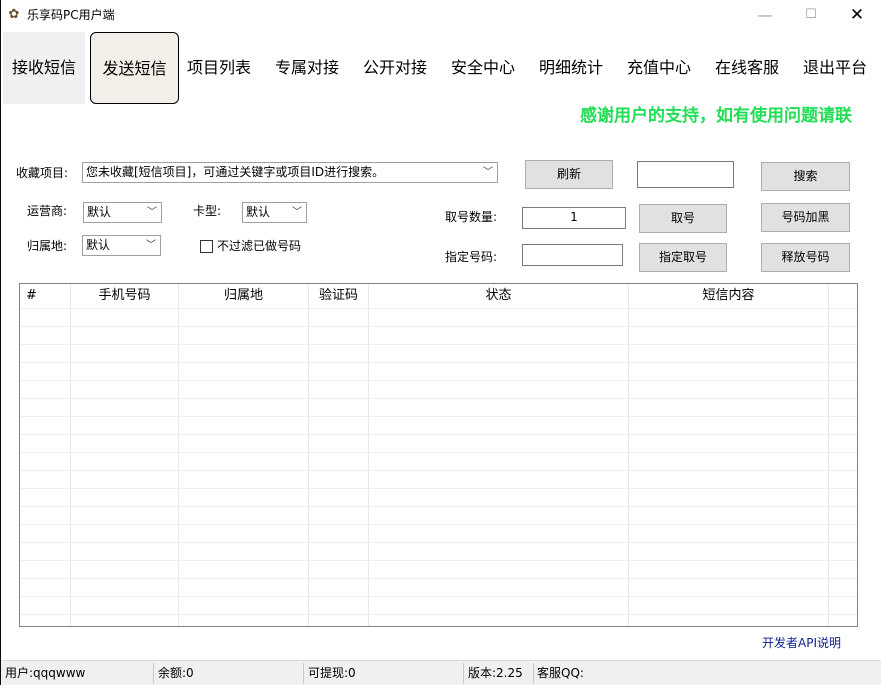  Describe the element at coordinates (805, 217) in the screenshot. I see `blacklist-number-button: 号码加黑` at that location.